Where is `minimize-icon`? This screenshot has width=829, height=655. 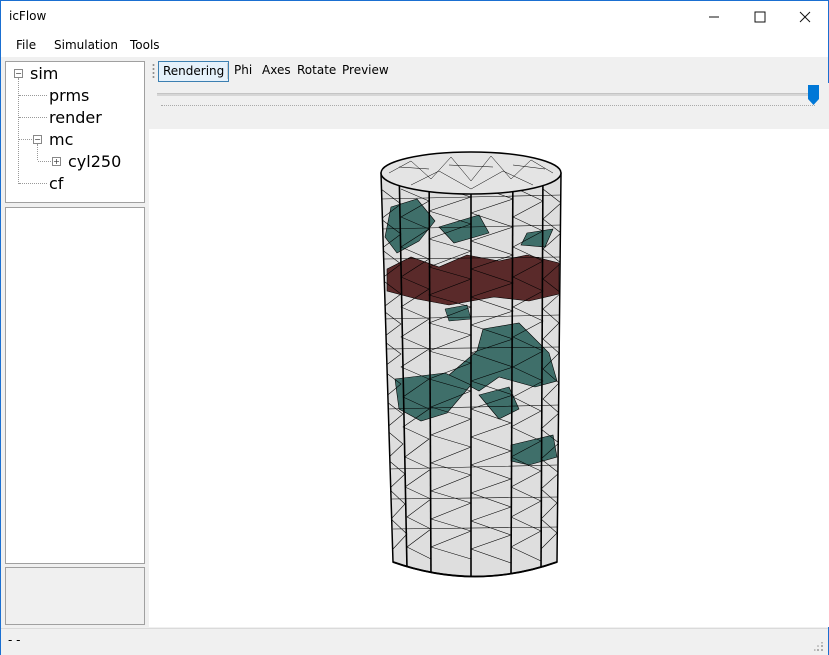
minimize-icon is located at coordinates (714, 17).